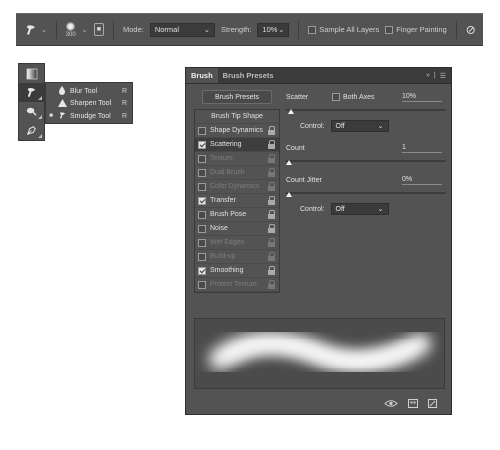 The image size is (500, 450). Describe the element at coordinates (71, 29) in the screenshot. I see `brush-size-picker: 300` at that location.